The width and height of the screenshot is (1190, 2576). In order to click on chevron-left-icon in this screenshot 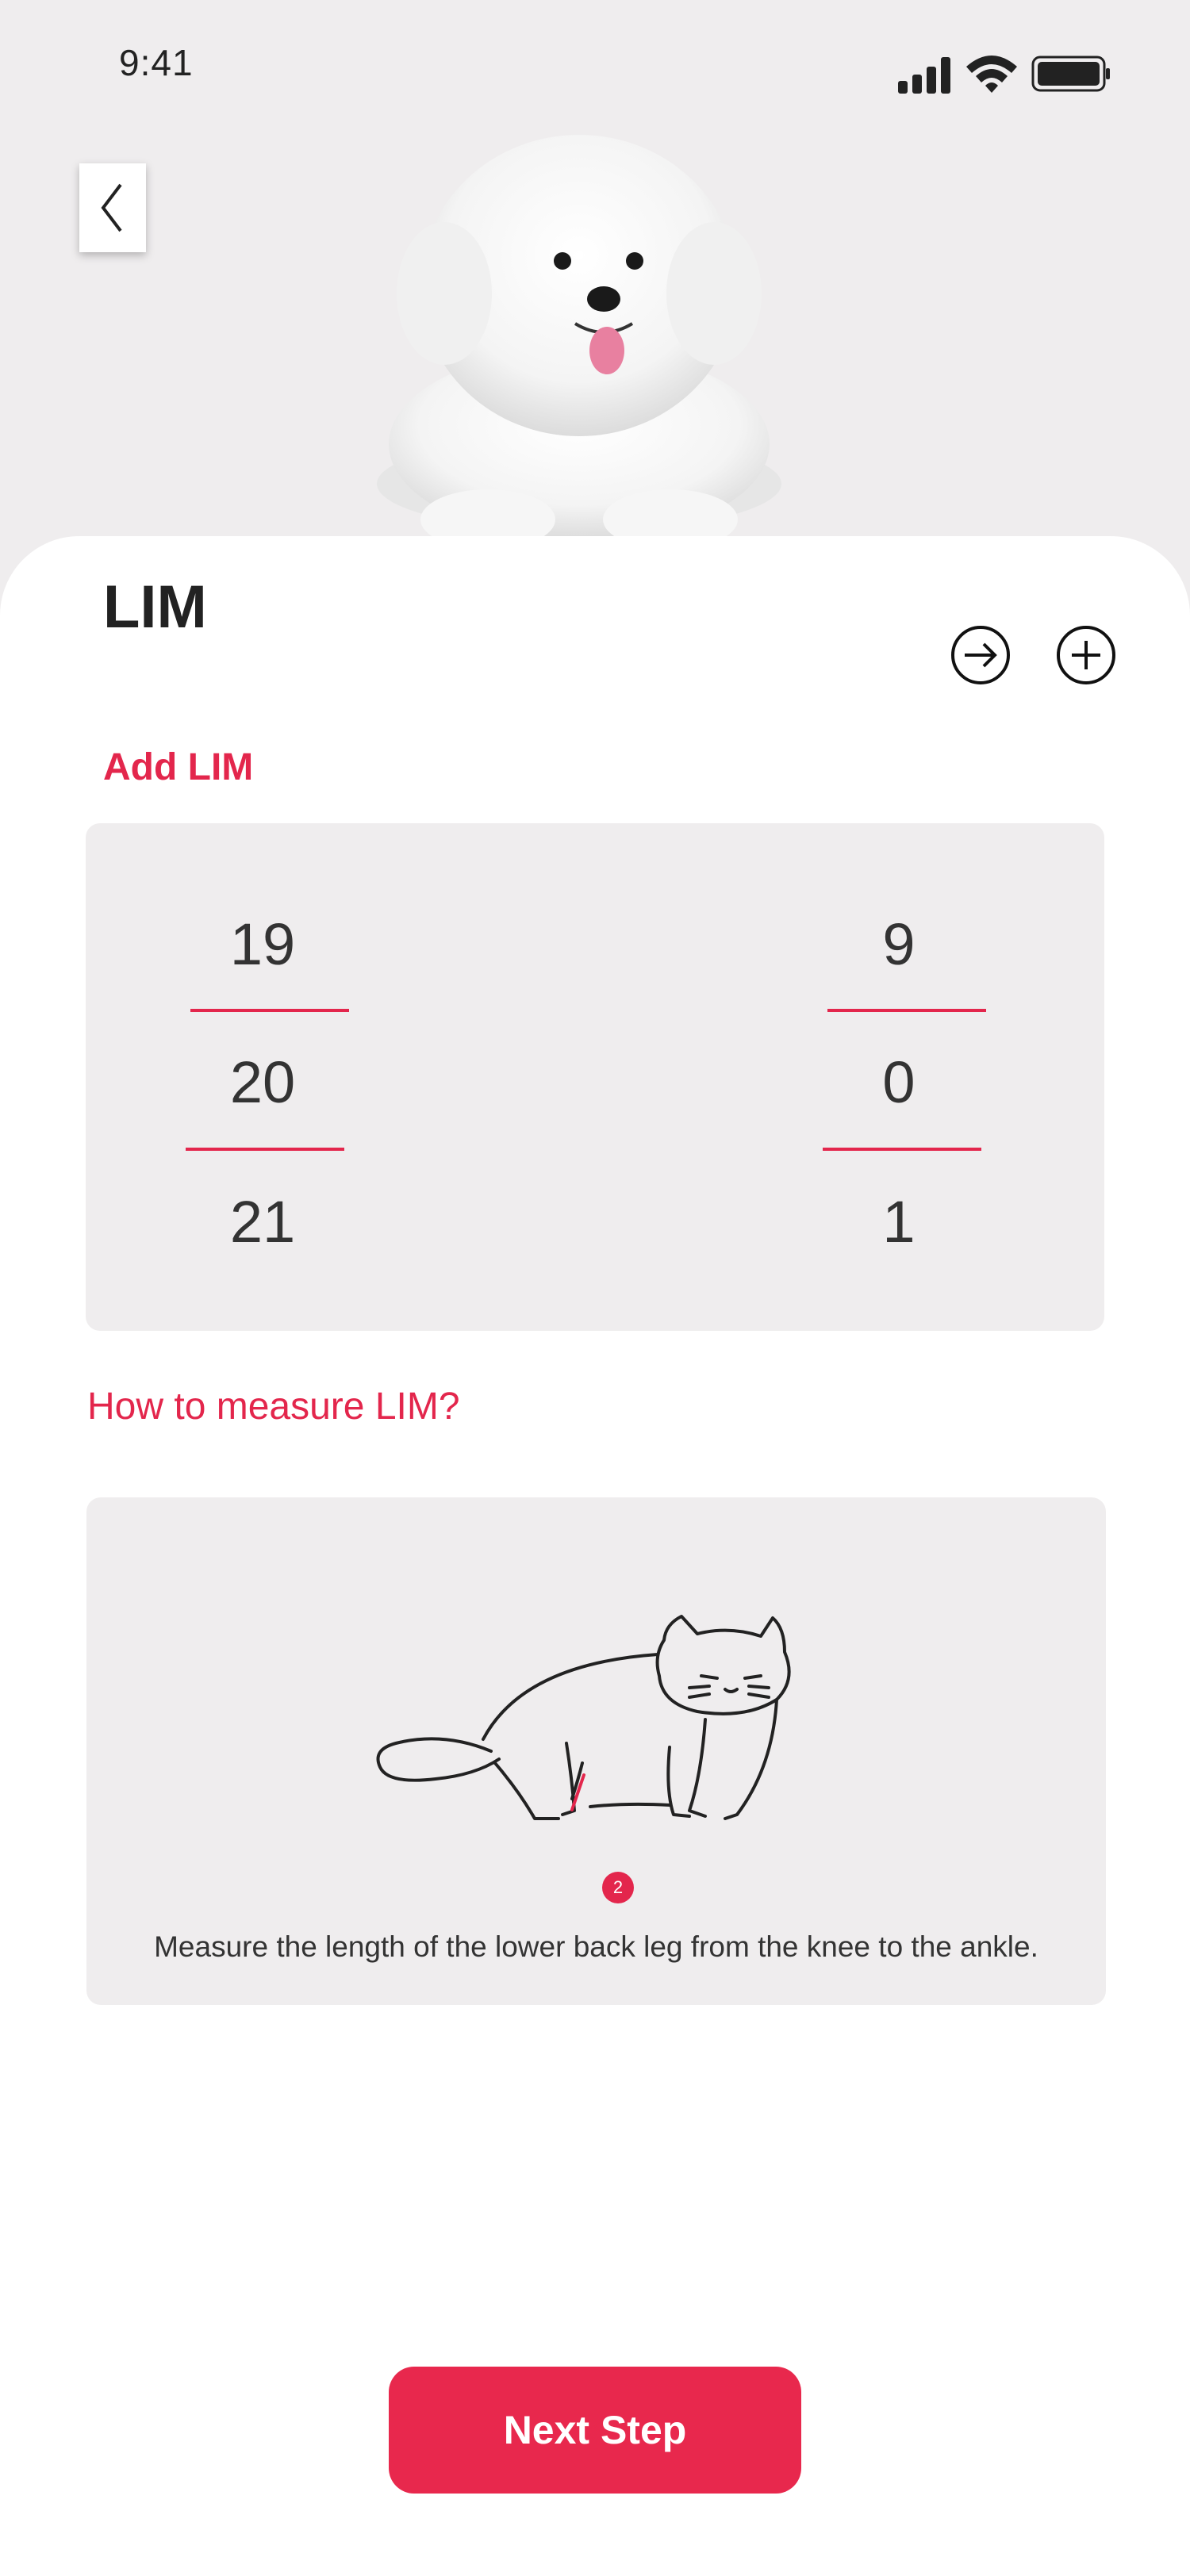, I will do `click(111, 207)`.